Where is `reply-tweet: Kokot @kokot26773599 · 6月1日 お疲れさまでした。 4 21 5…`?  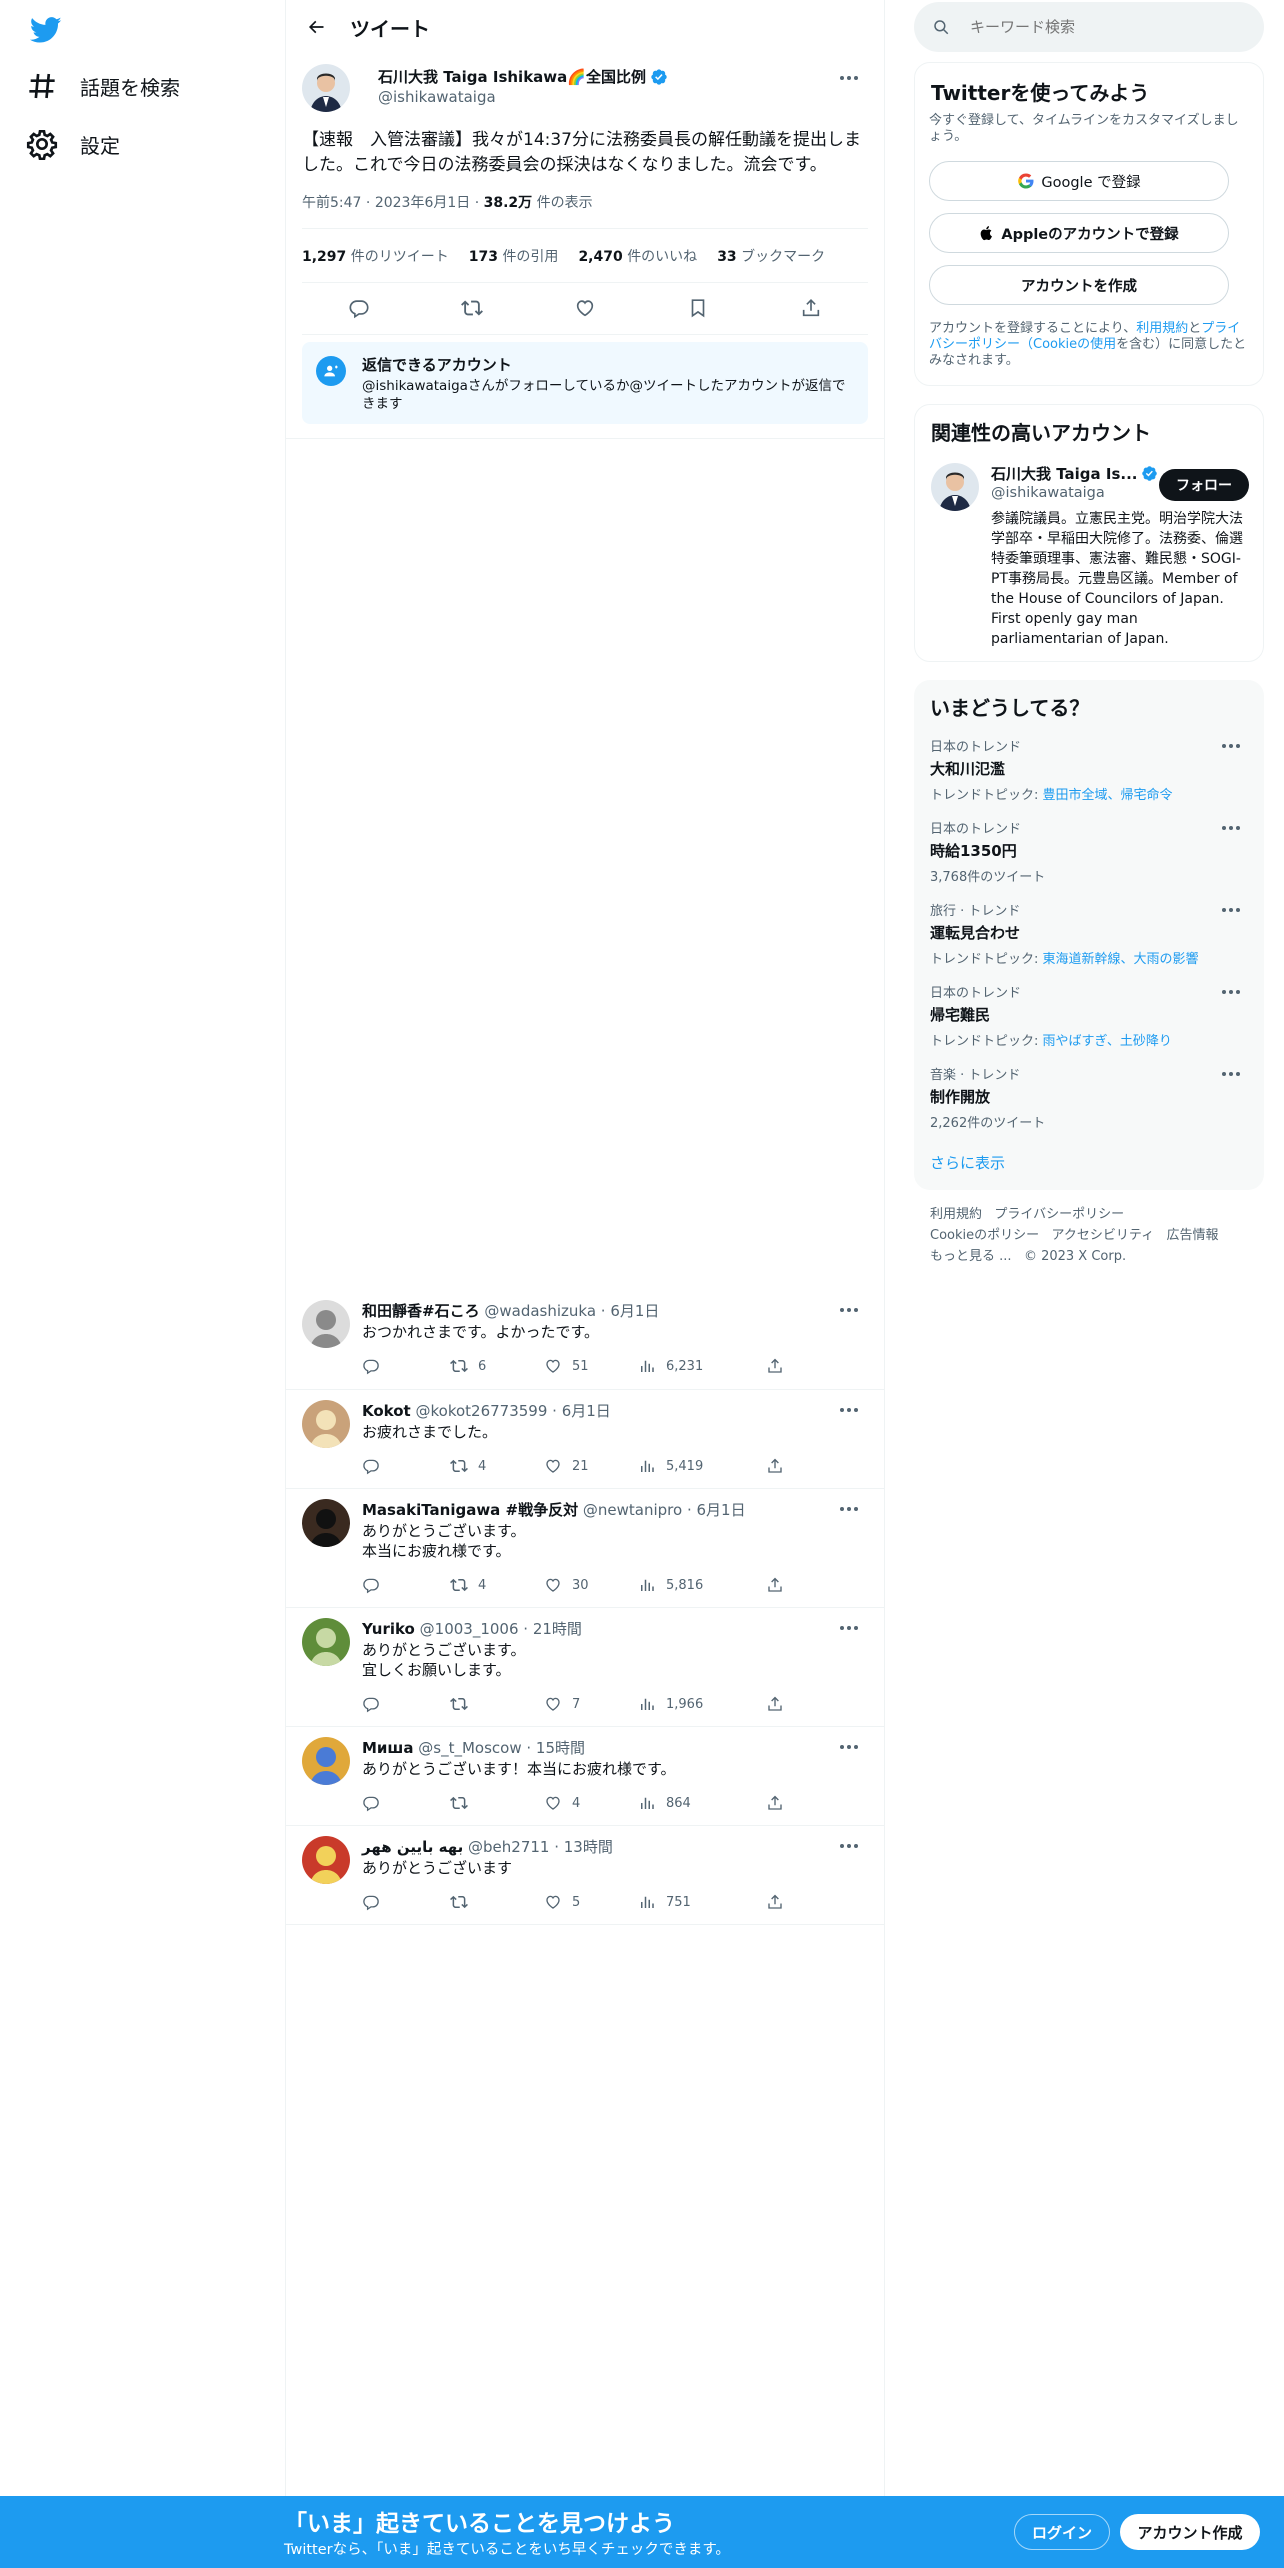
reply-tweet: Kokot @kokot26773599 · 6月1日 お疲れさまでした。 4 21 5… is located at coordinates (585, 1439).